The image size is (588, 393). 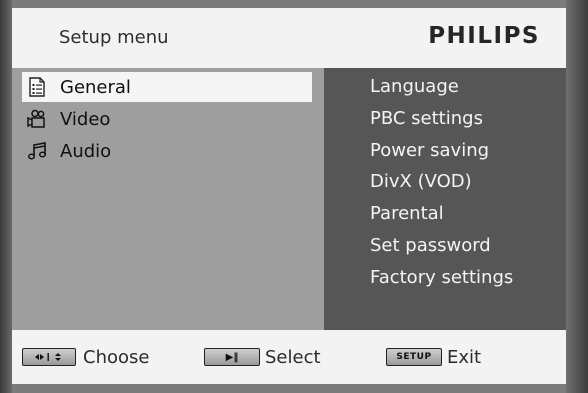 I want to click on submenu-item-parental: Parental, so click(x=407, y=213).